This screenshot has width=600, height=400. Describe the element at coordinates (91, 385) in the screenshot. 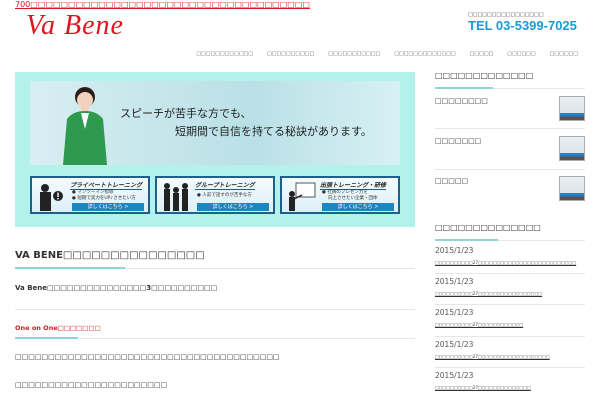

I see `paragraph: □□□□□□□□□□□□□□□□□□□□□□□` at that location.